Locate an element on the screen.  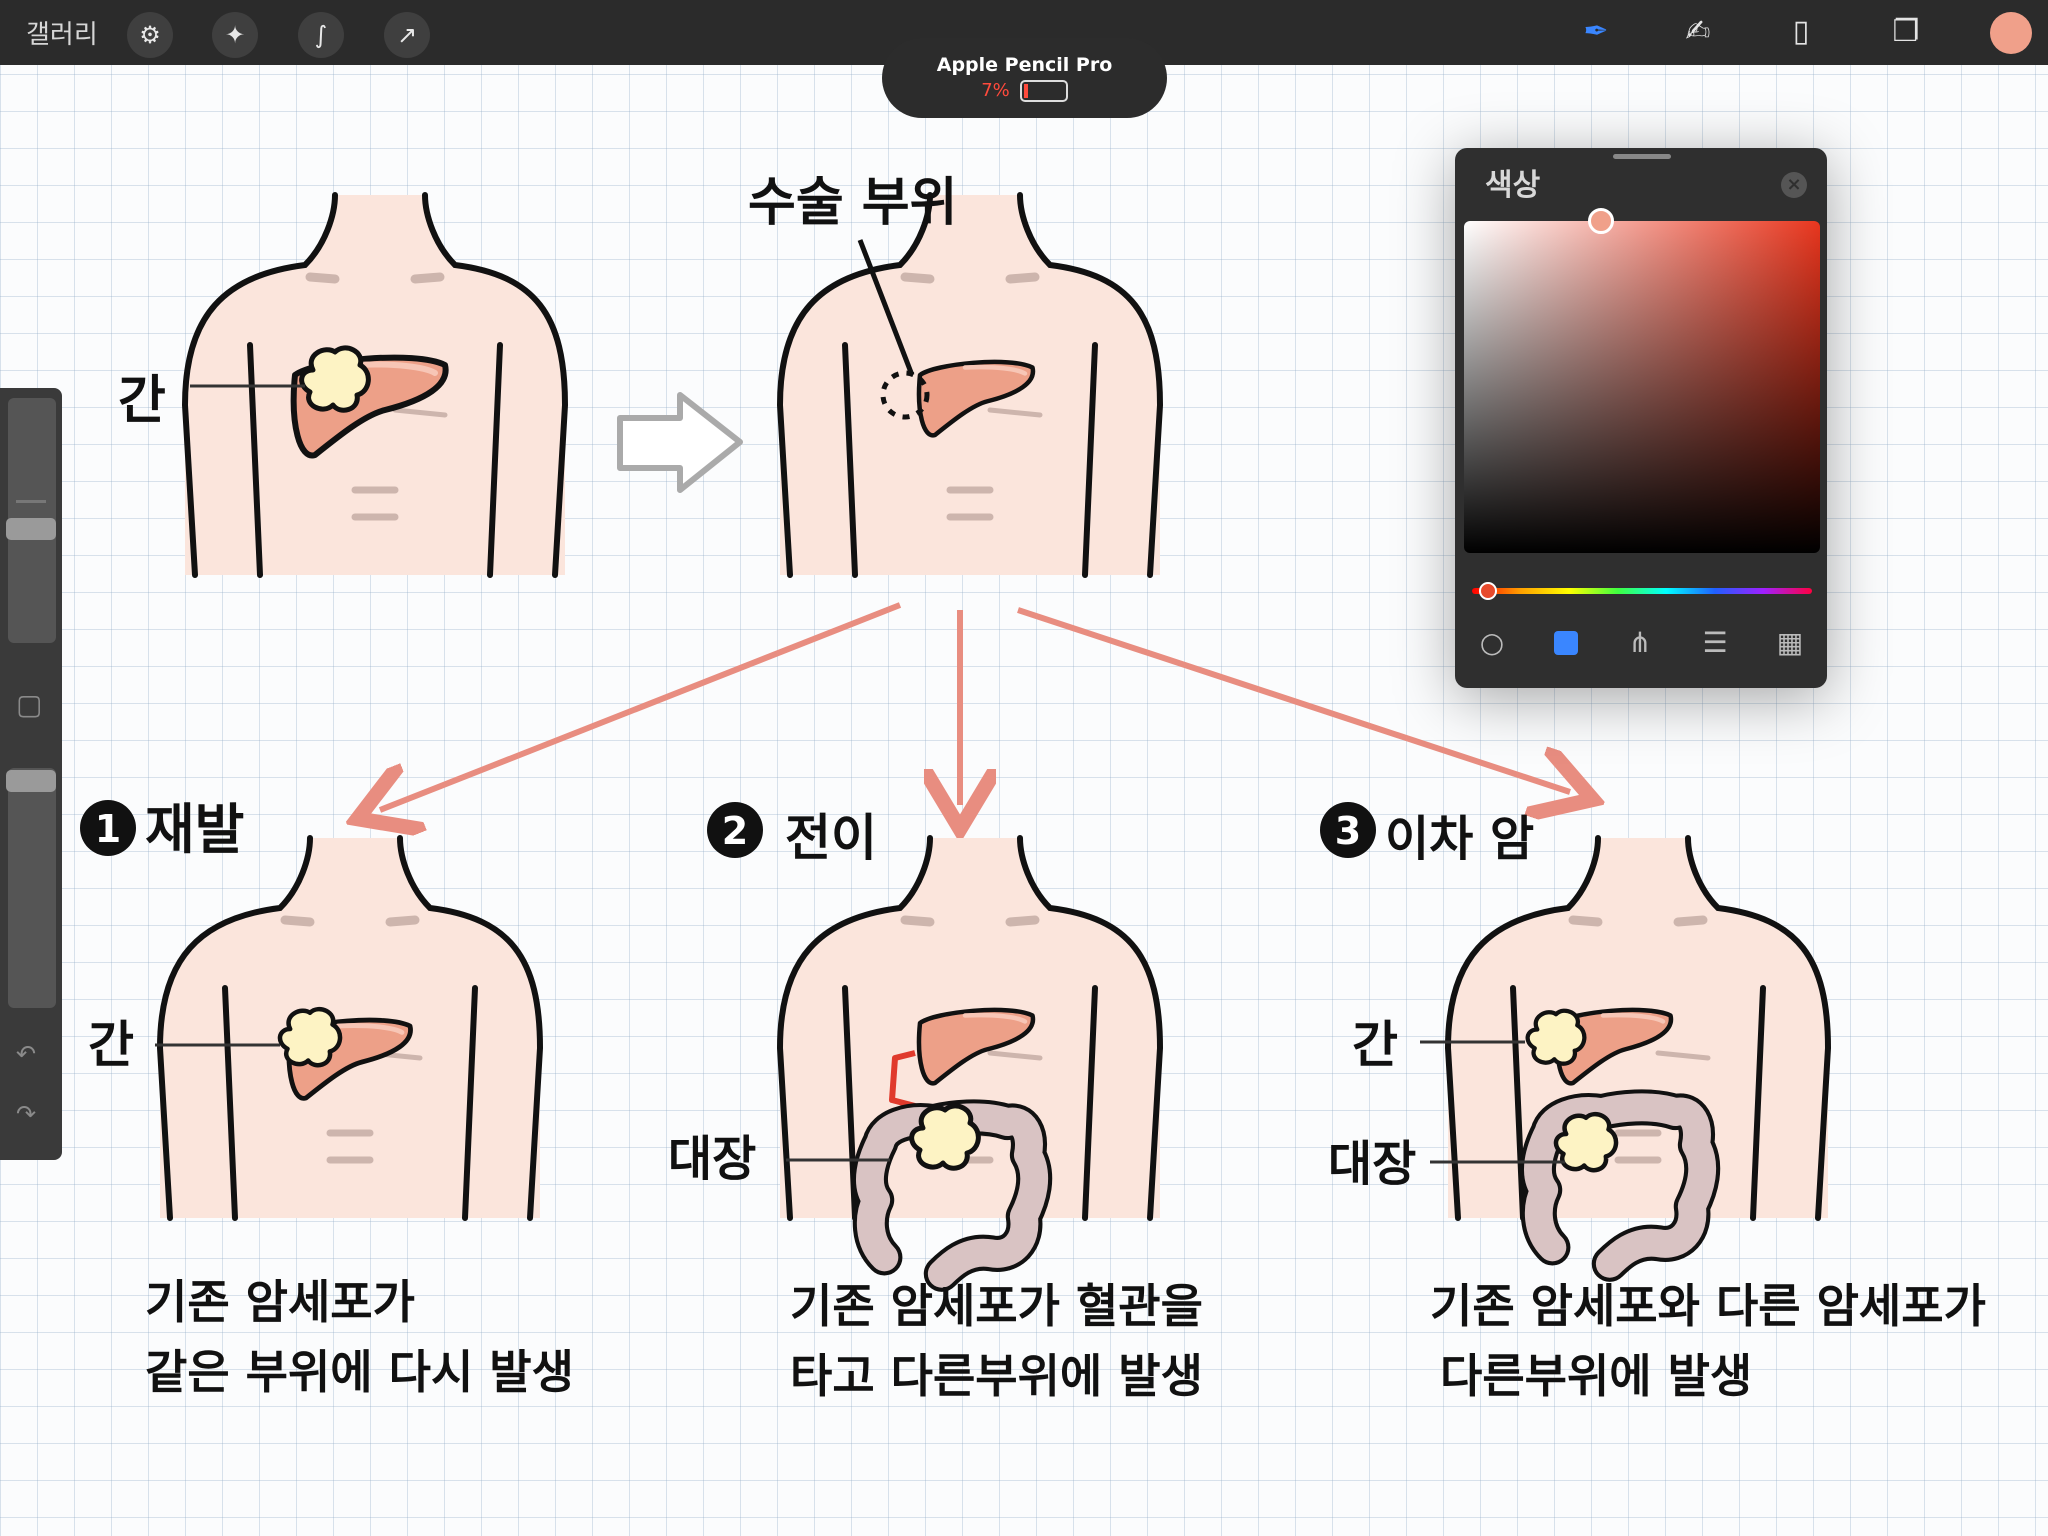
svg-text: 3 is located at coordinates (1348, 831).